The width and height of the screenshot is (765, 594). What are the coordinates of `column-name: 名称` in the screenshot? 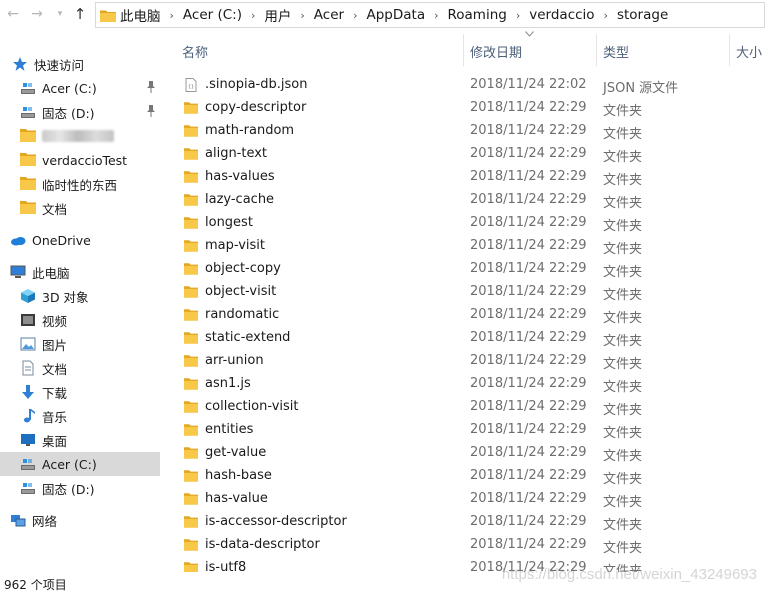 It's located at (195, 51).